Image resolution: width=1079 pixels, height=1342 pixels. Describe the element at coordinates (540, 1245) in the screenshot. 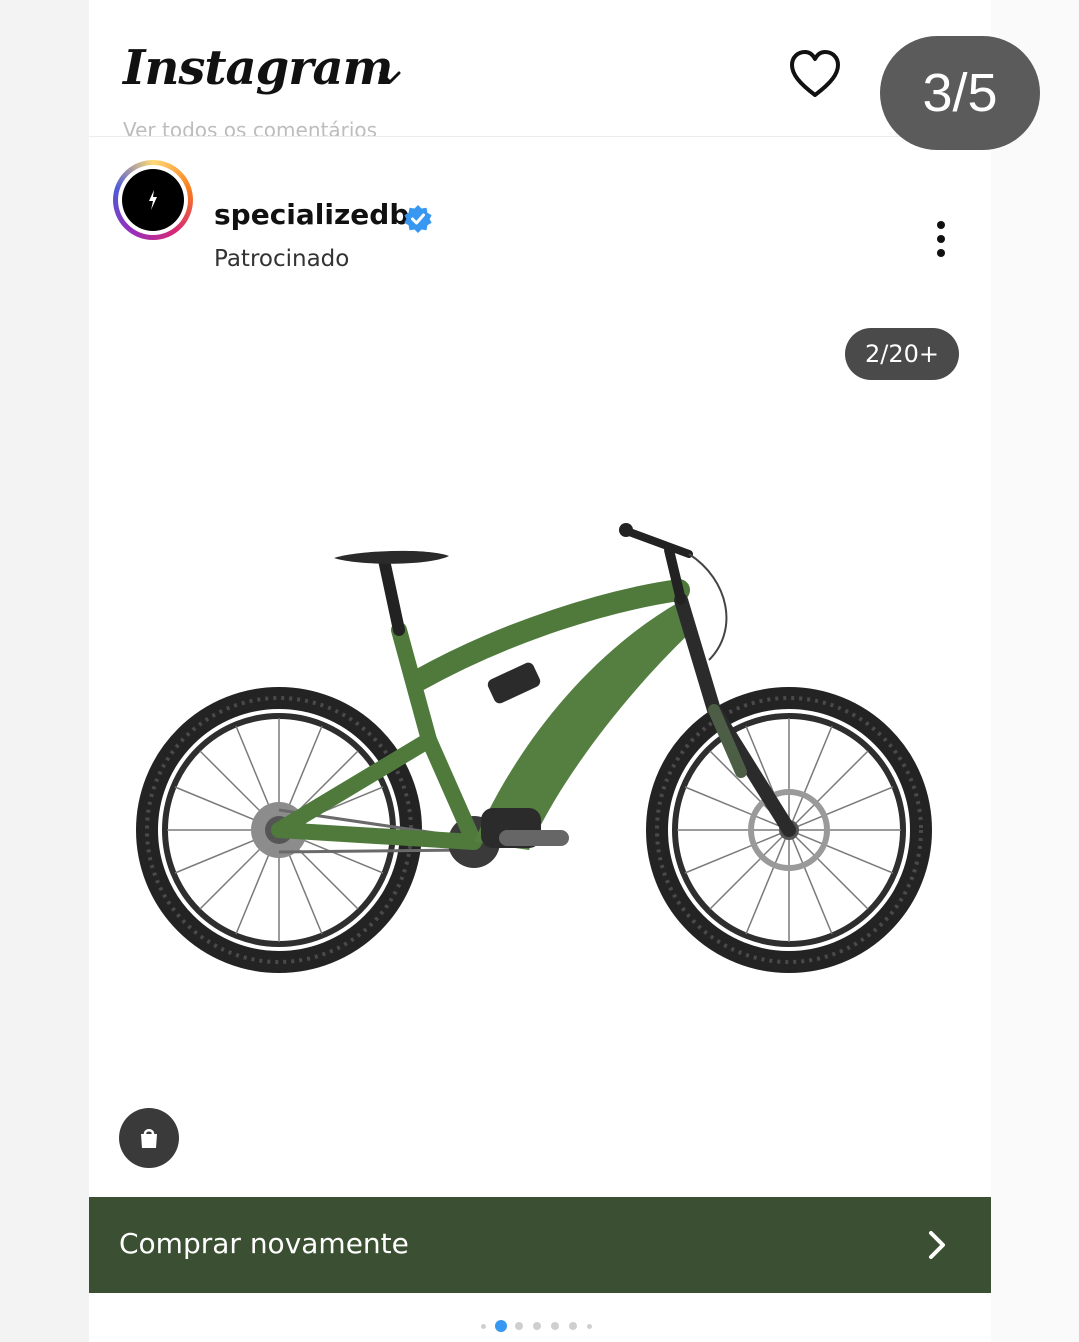

I see `shop-again-button: Comprar novamente` at that location.